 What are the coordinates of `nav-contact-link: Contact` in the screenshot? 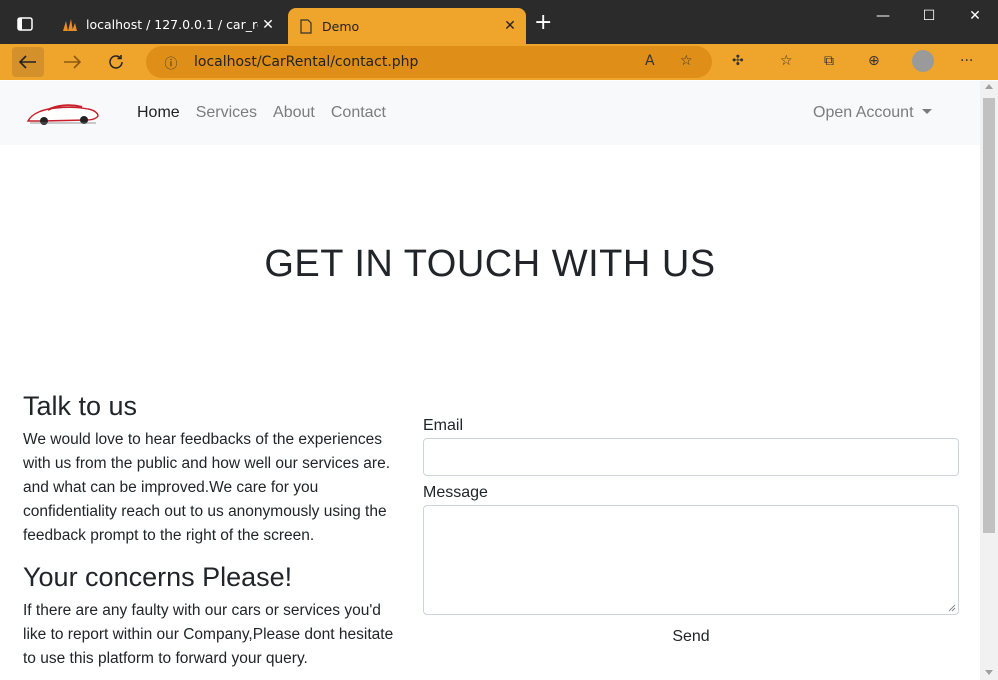 It's located at (358, 113).